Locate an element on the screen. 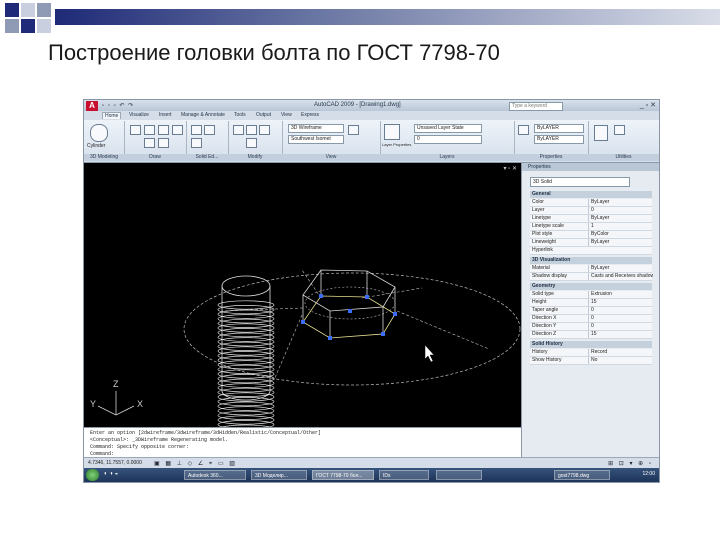 Image resolution: width=720 pixels, height=540 pixels. tab-insert: Insert is located at coordinates (165, 115).